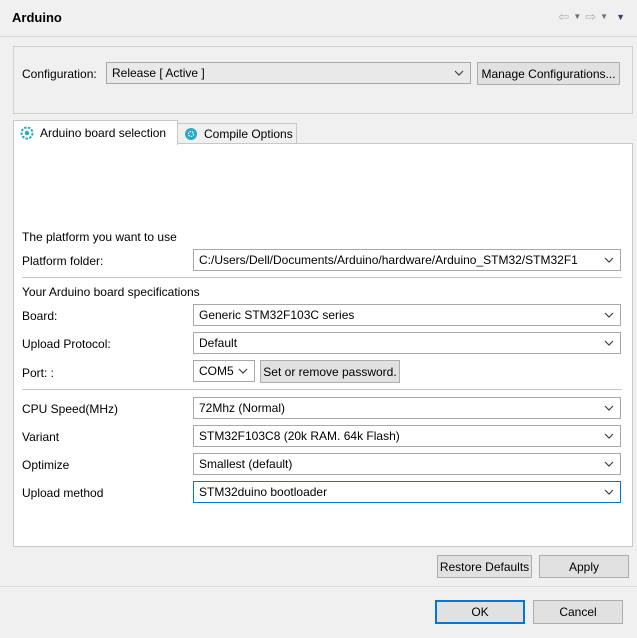 This screenshot has width=637, height=638. I want to click on board-select: Generic STM32F103C series, so click(407, 315).